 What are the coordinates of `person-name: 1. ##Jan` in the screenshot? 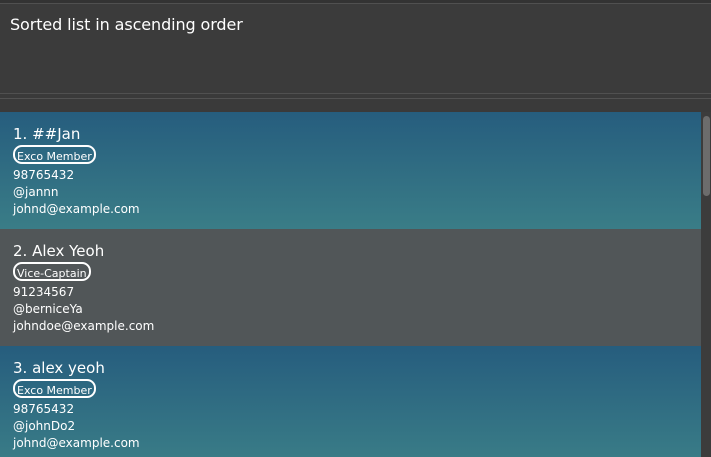 It's located at (47, 134).